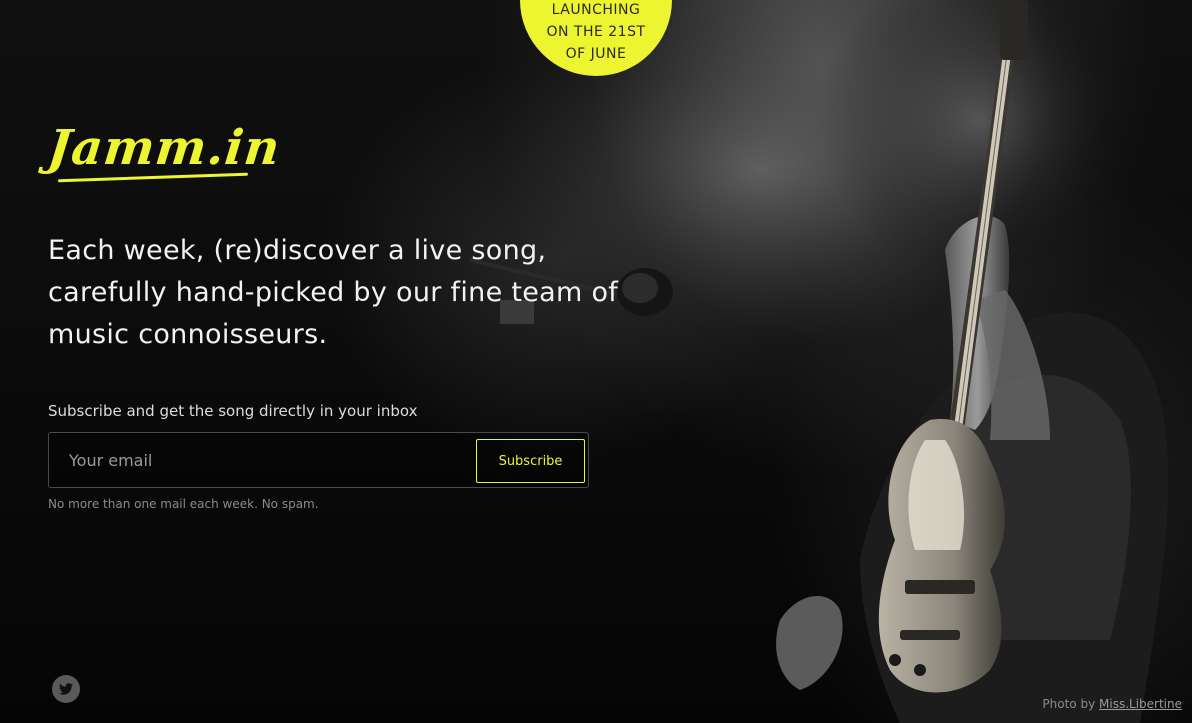 This screenshot has width=1192, height=723. I want to click on twitter-icon, so click(66, 689).